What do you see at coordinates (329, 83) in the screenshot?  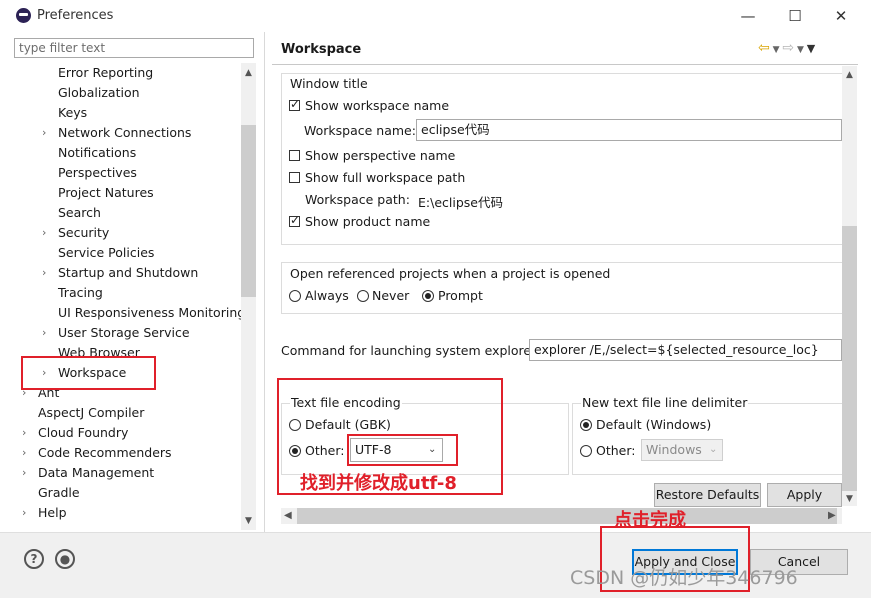 I see `window-title-group-label: Window title` at bounding box center [329, 83].